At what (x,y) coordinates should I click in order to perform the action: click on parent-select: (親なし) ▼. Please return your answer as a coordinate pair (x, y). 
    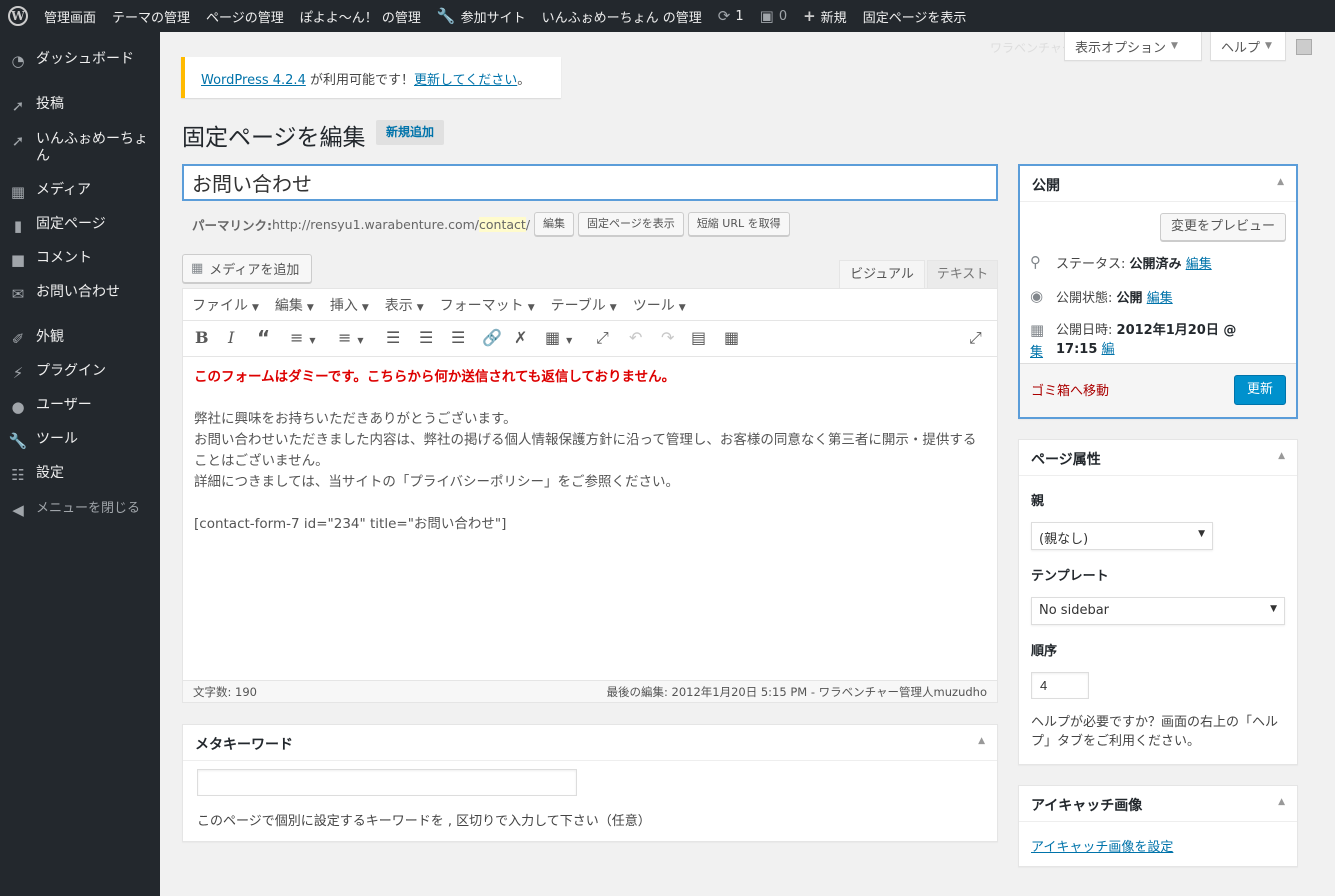
    Looking at the image, I should click on (1122, 536).